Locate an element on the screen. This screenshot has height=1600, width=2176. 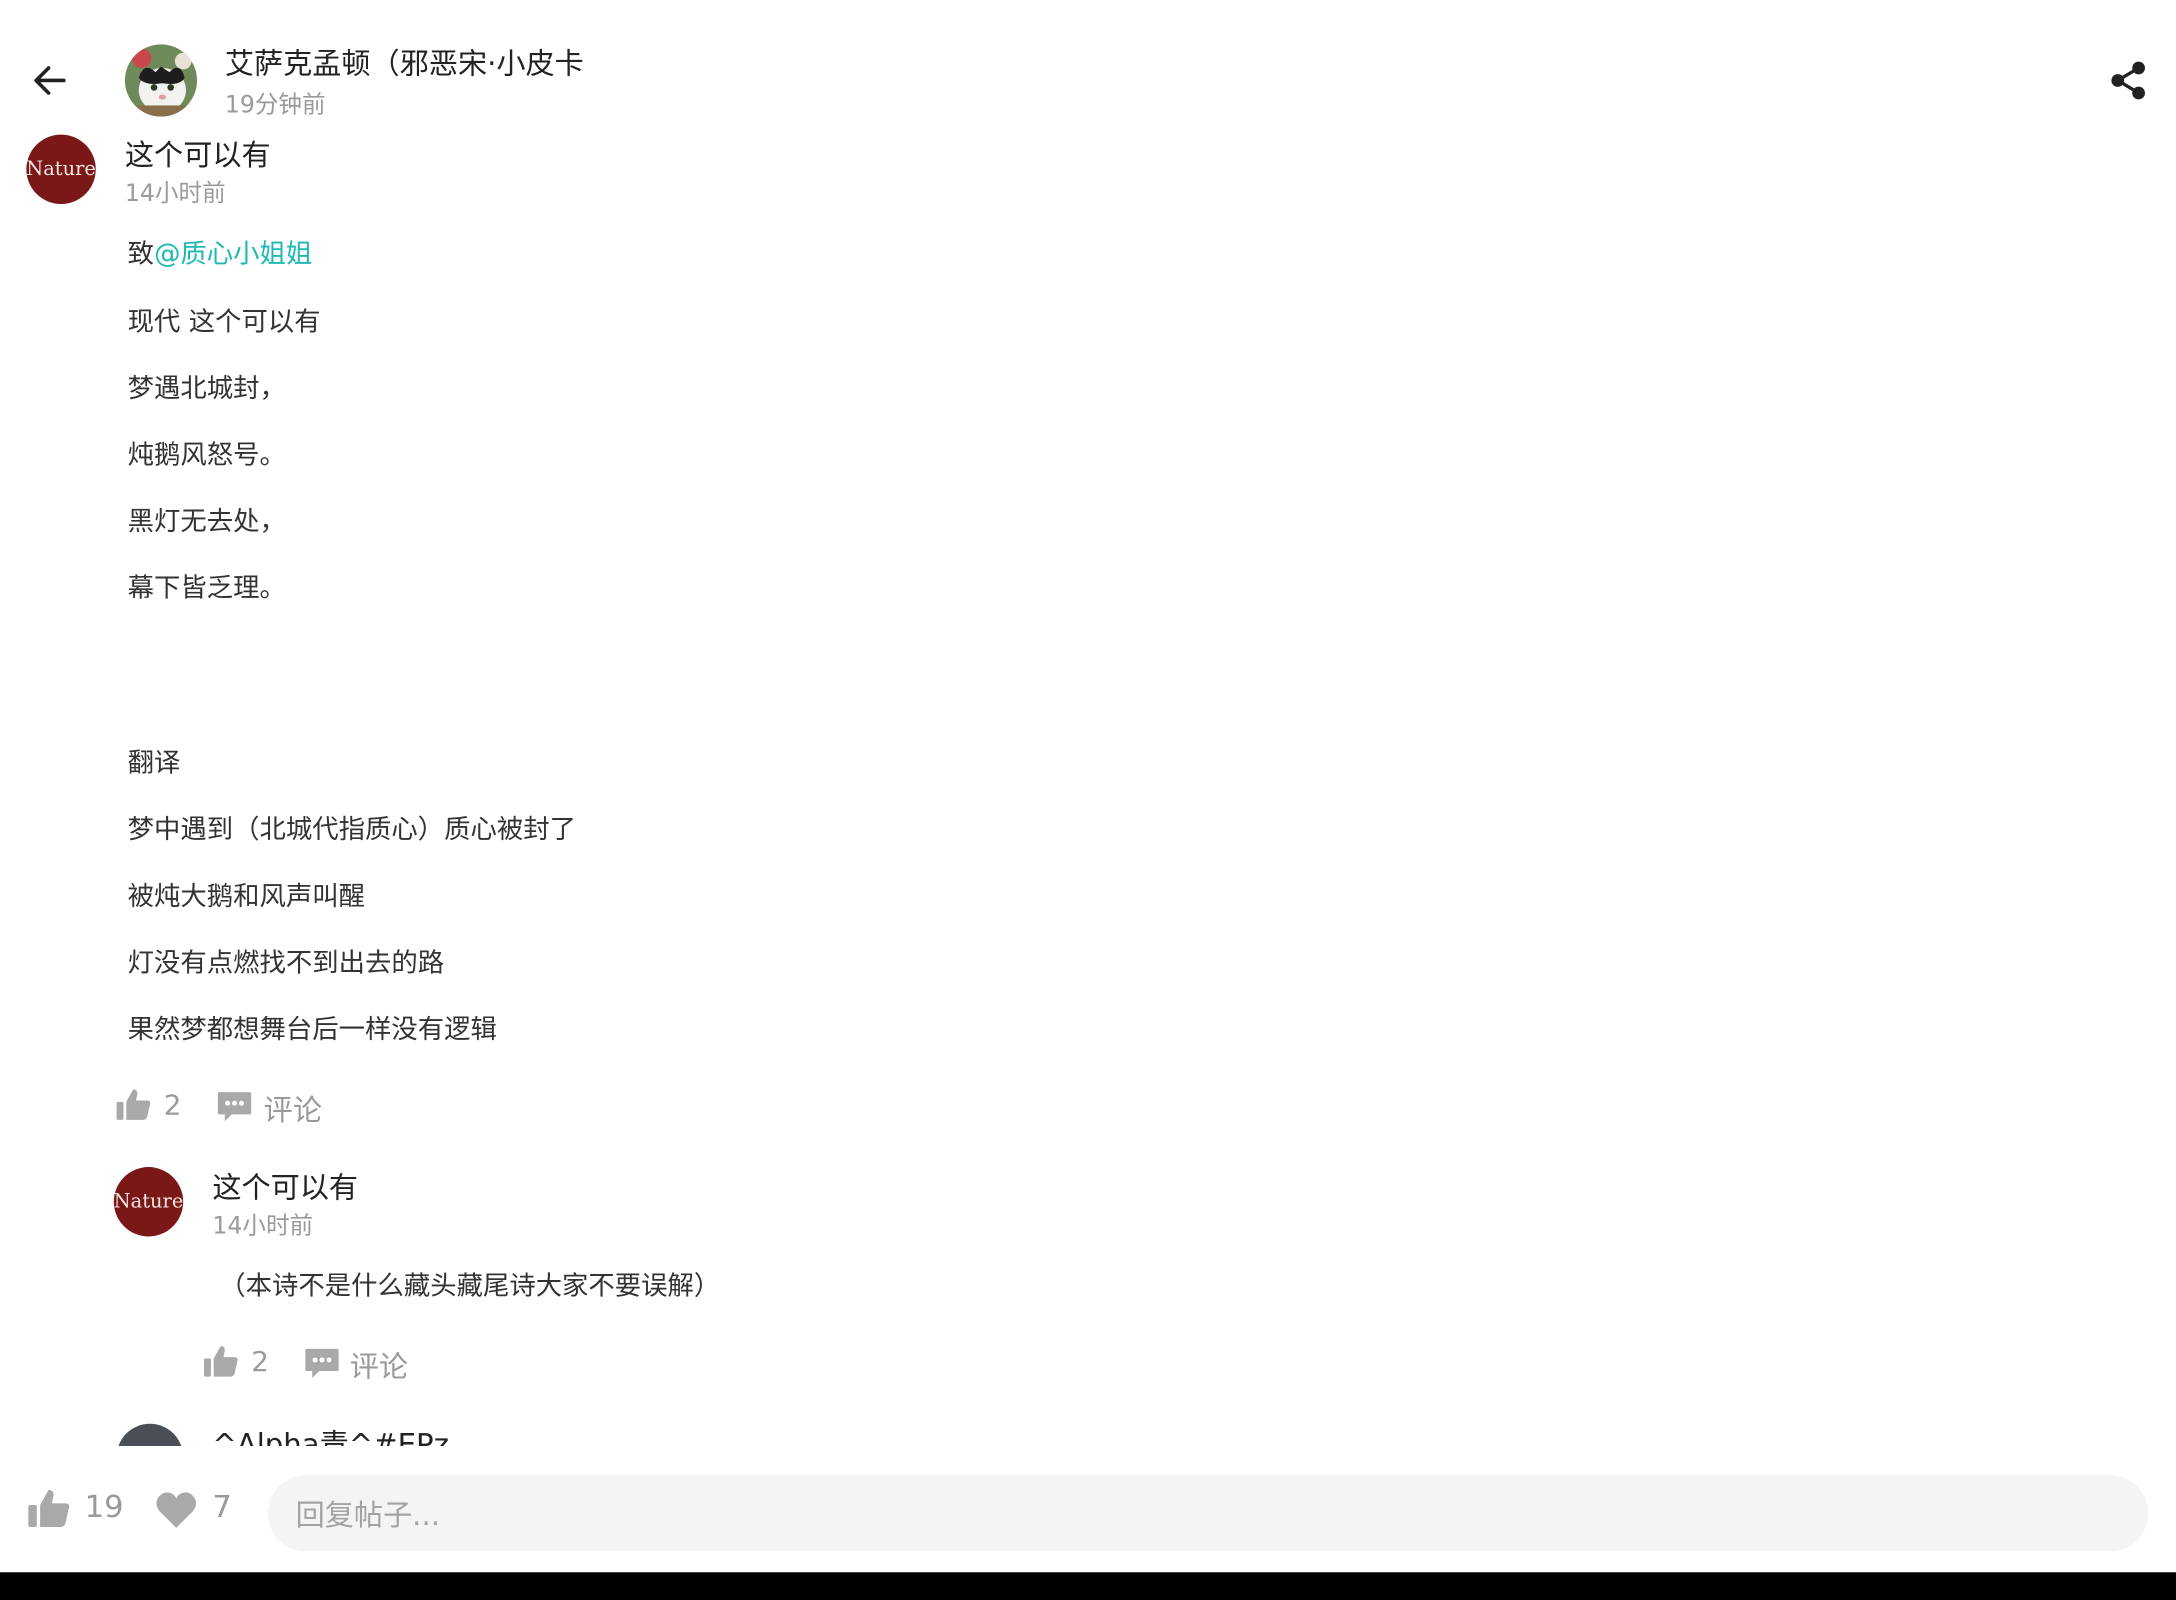
heart-icon is located at coordinates (176, 1509).